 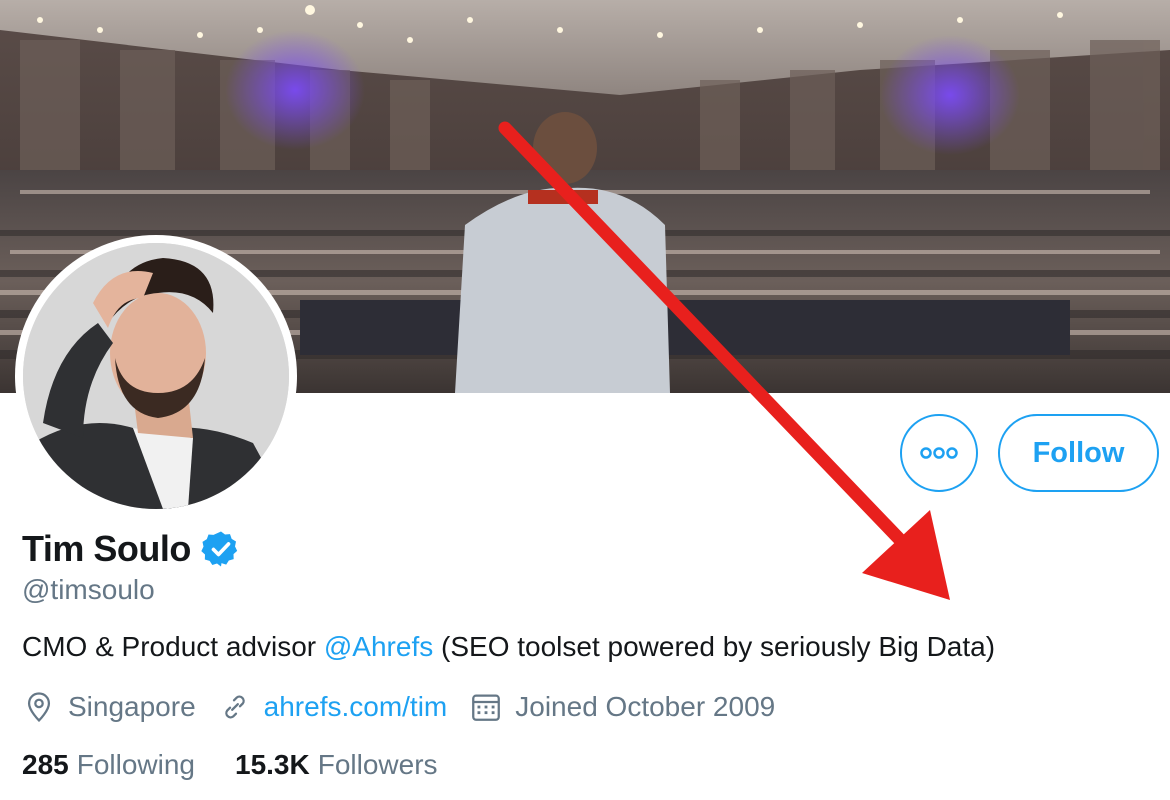 I want to click on profile-handle: @timsoulo, so click(x=88, y=589).